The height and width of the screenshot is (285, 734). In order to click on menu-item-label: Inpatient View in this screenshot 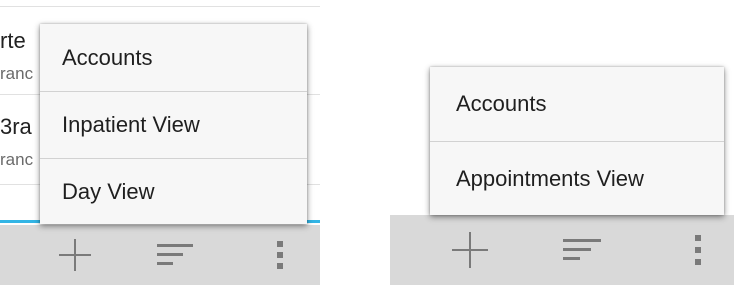, I will do `click(131, 124)`.